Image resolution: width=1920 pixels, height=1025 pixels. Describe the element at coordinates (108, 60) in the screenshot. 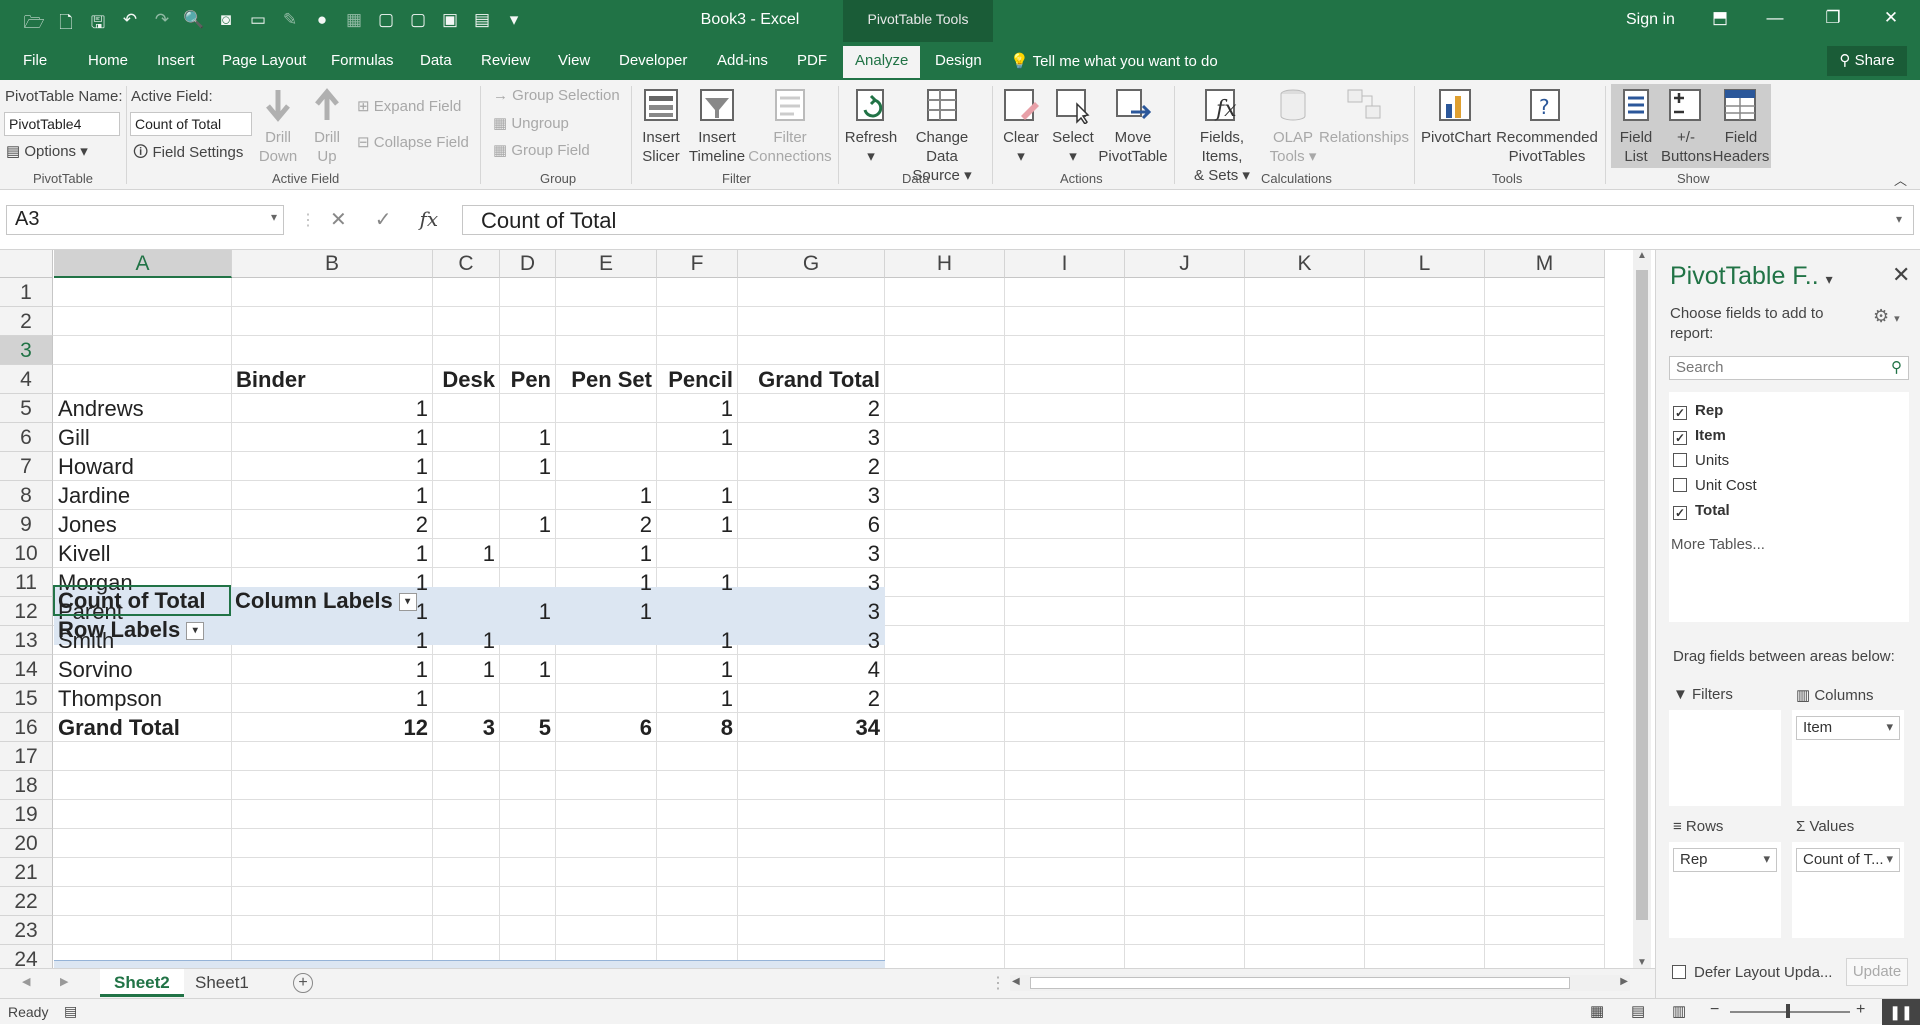

I see `tab-home: Home` at that location.